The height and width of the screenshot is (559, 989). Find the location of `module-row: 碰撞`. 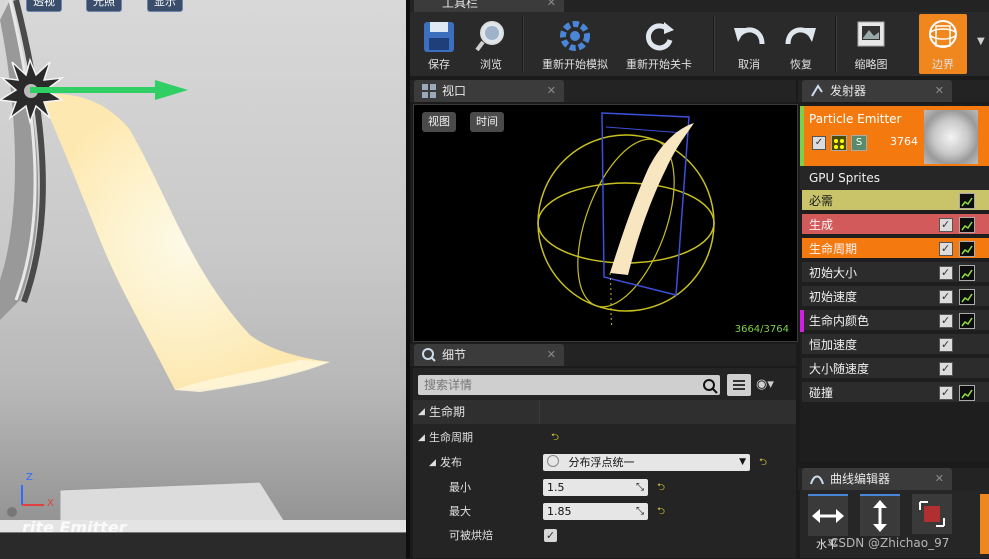

module-row: 碰撞 is located at coordinates (895, 393).